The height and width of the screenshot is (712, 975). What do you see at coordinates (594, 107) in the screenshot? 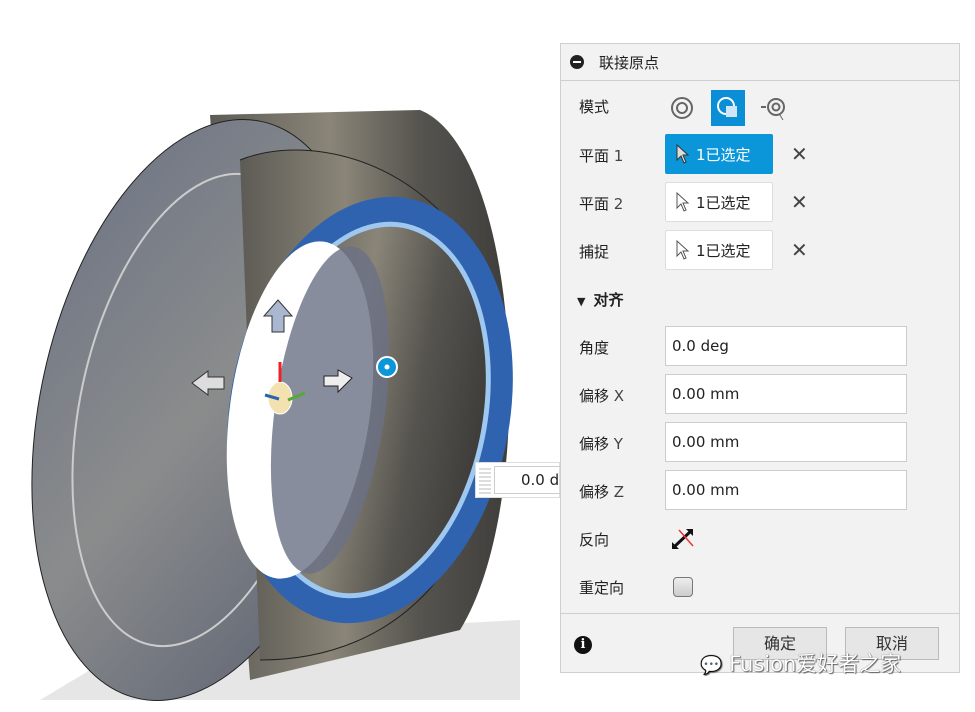
I see `mode-label: 模式` at bounding box center [594, 107].